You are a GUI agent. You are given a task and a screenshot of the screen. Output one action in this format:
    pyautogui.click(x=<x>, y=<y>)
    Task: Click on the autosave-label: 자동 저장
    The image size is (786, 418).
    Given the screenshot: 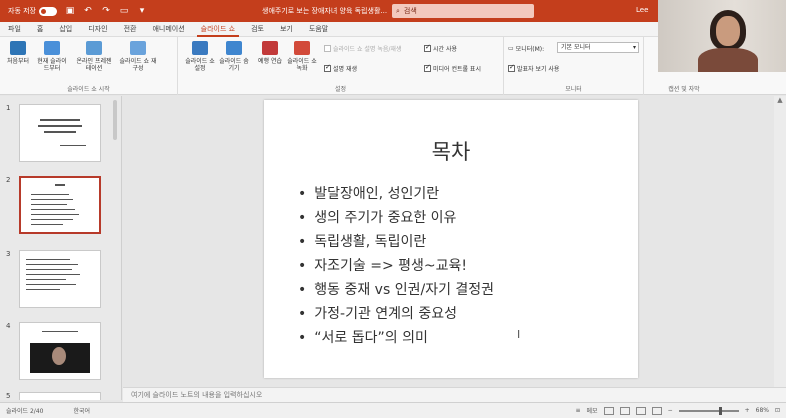 What is the action you would take?
    pyautogui.click(x=22, y=11)
    